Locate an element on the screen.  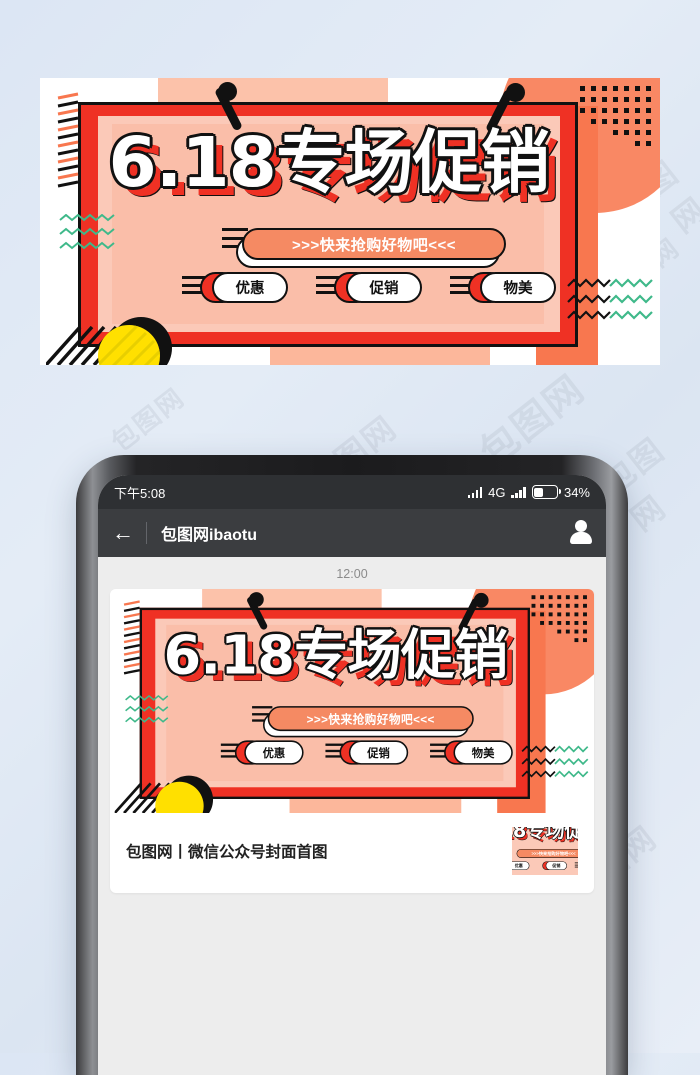
person-avatar-icon is located at coordinates (581, 533).